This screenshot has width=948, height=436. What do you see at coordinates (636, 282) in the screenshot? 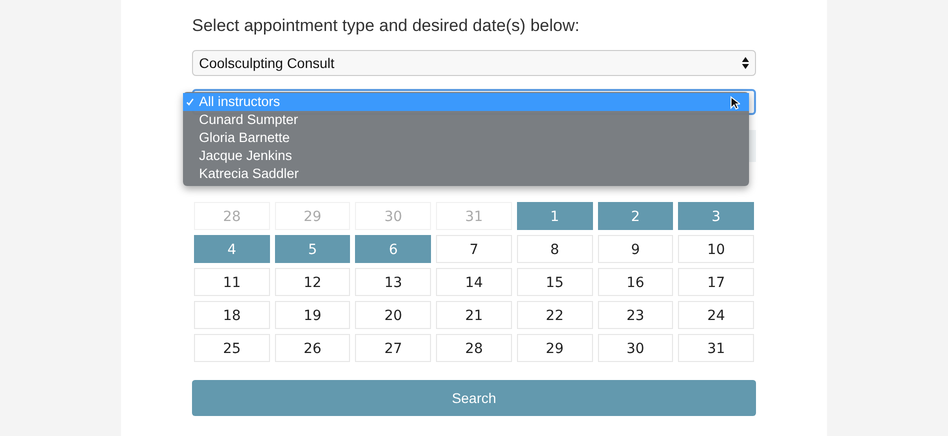
I see `calendar-day: 16` at bounding box center [636, 282].